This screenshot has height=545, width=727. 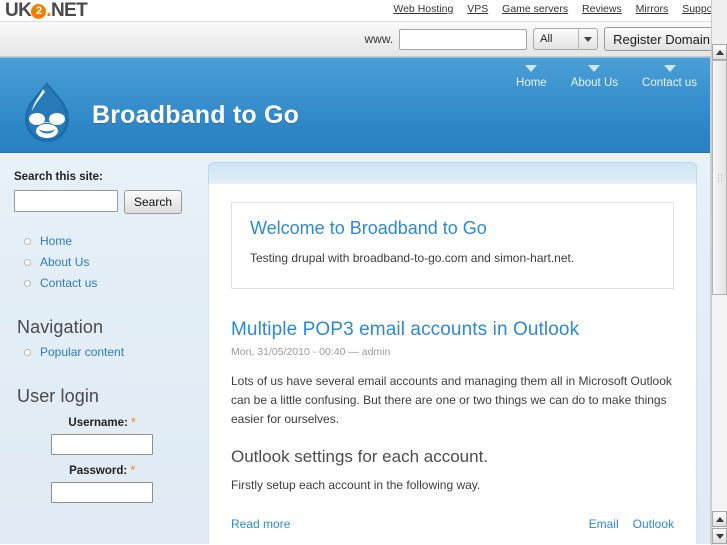 What do you see at coordinates (110, 241) in the screenshot?
I see `sidebar-item-home: Home` at bounding box center [110, 241].